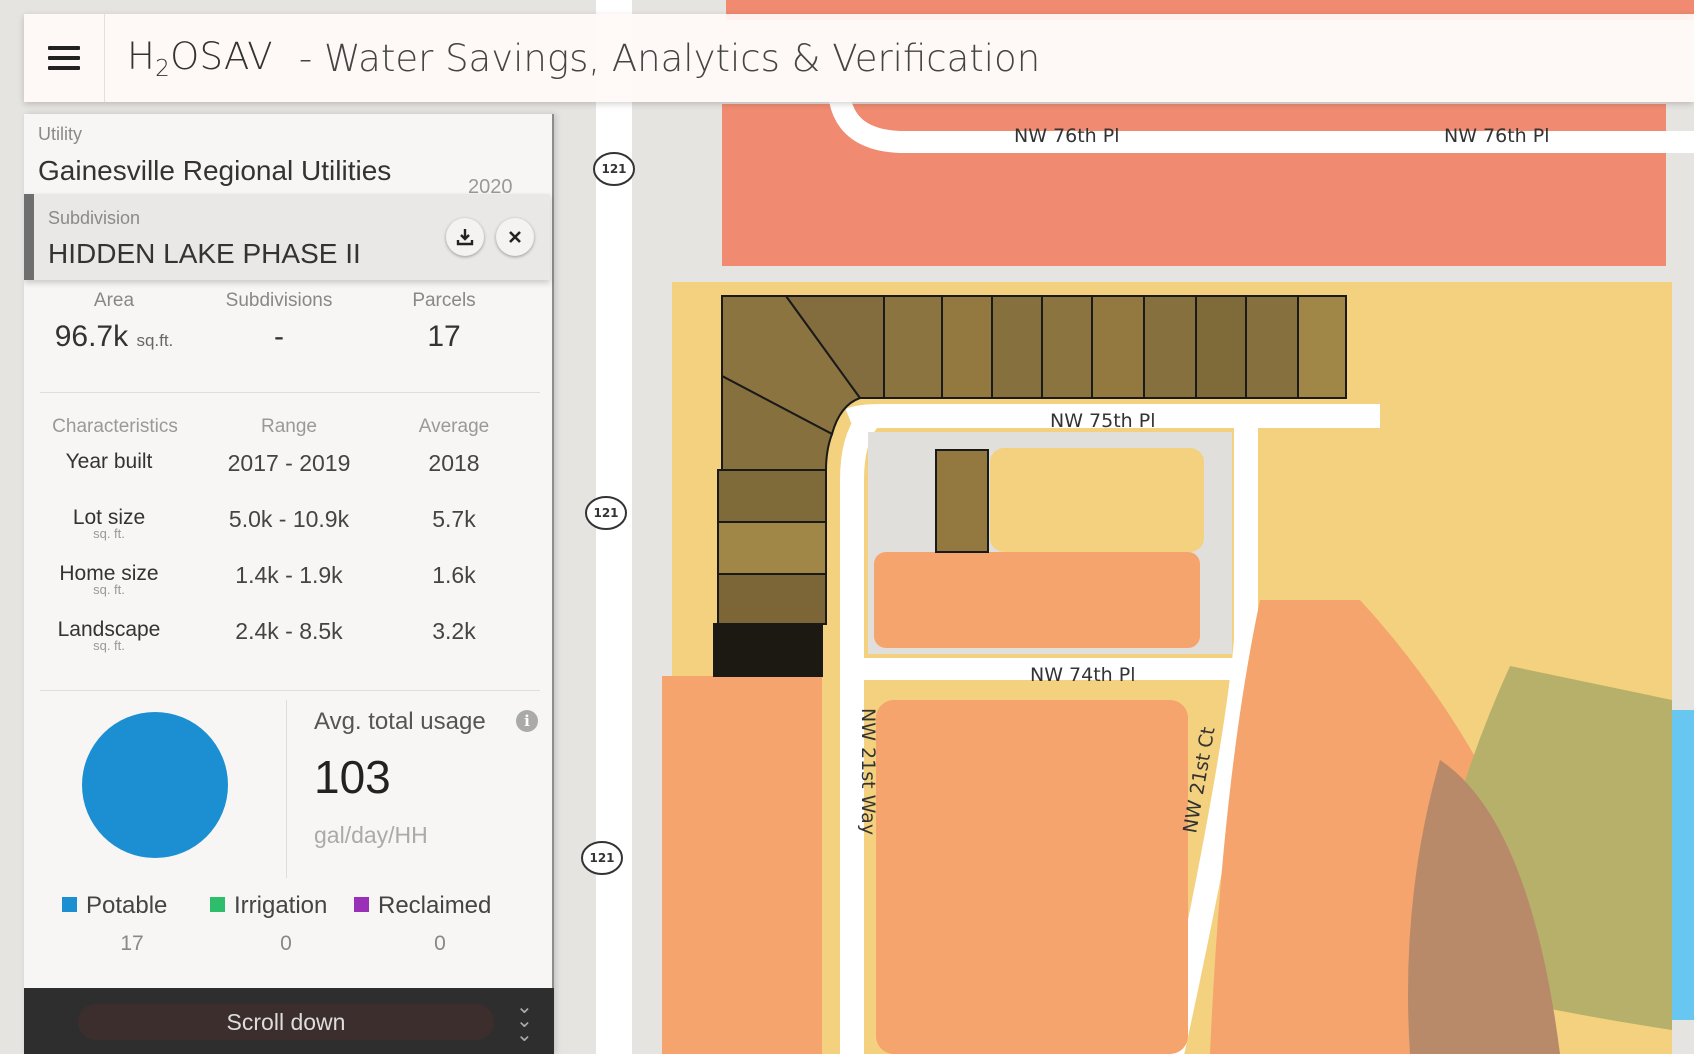 This screenshot has height=1054, width=1694. Describe the element at coordinates (200, 58) in the screenshot. I see `app-title: H2OSAV` at that location.